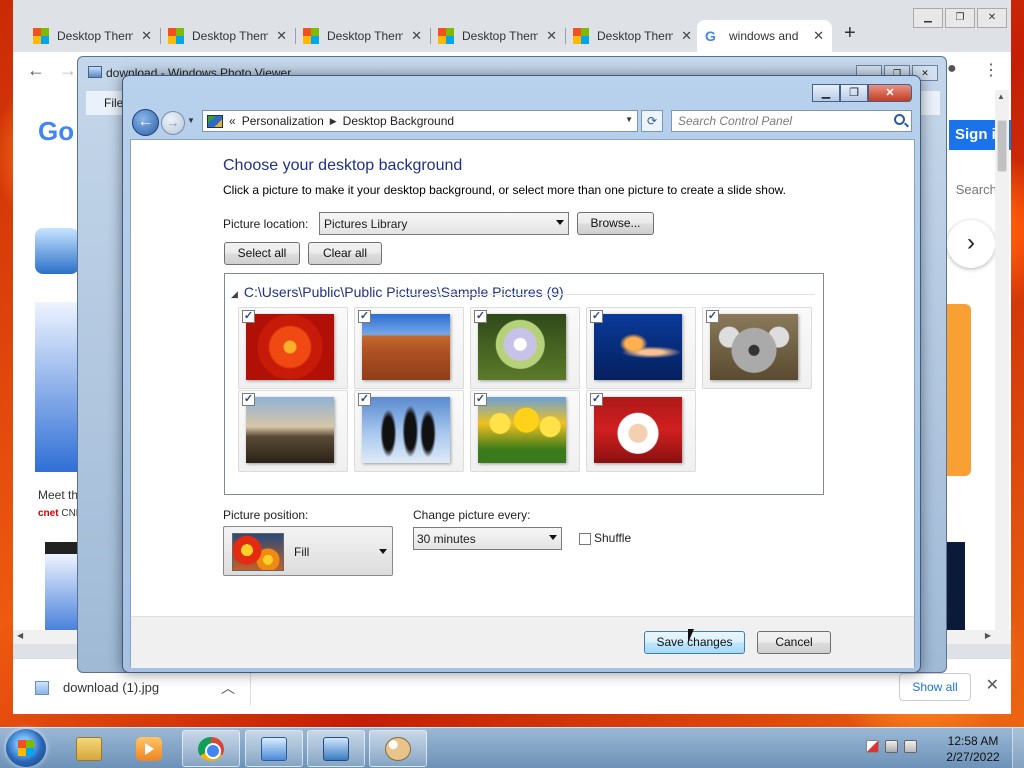 This screenshot has width=1024, height=768. I want to click on breadcrumb-desktop-background: Desktop Background, so click(398, 121).